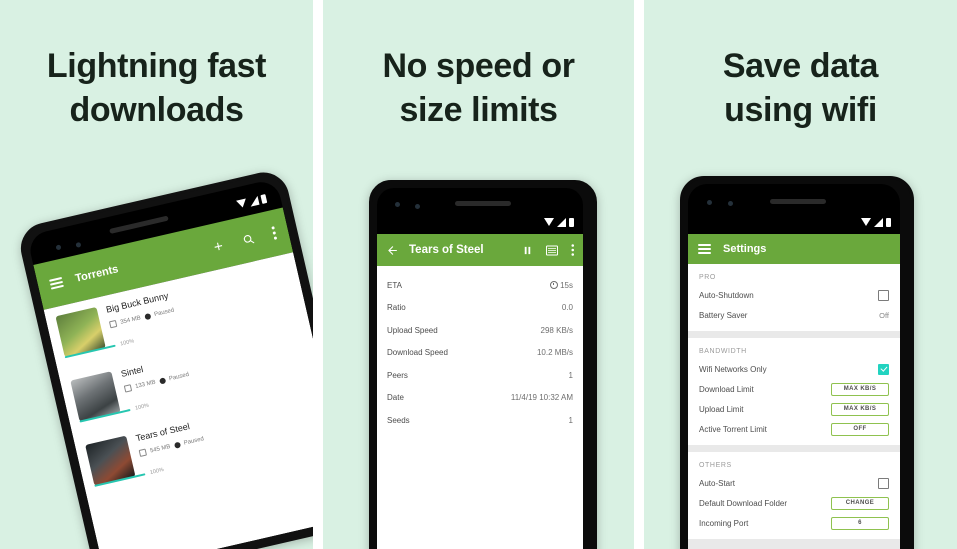  Describe the element at coordinates (480, 420) in the screenshot. I see `detail-row: Seeds 1` at that location.